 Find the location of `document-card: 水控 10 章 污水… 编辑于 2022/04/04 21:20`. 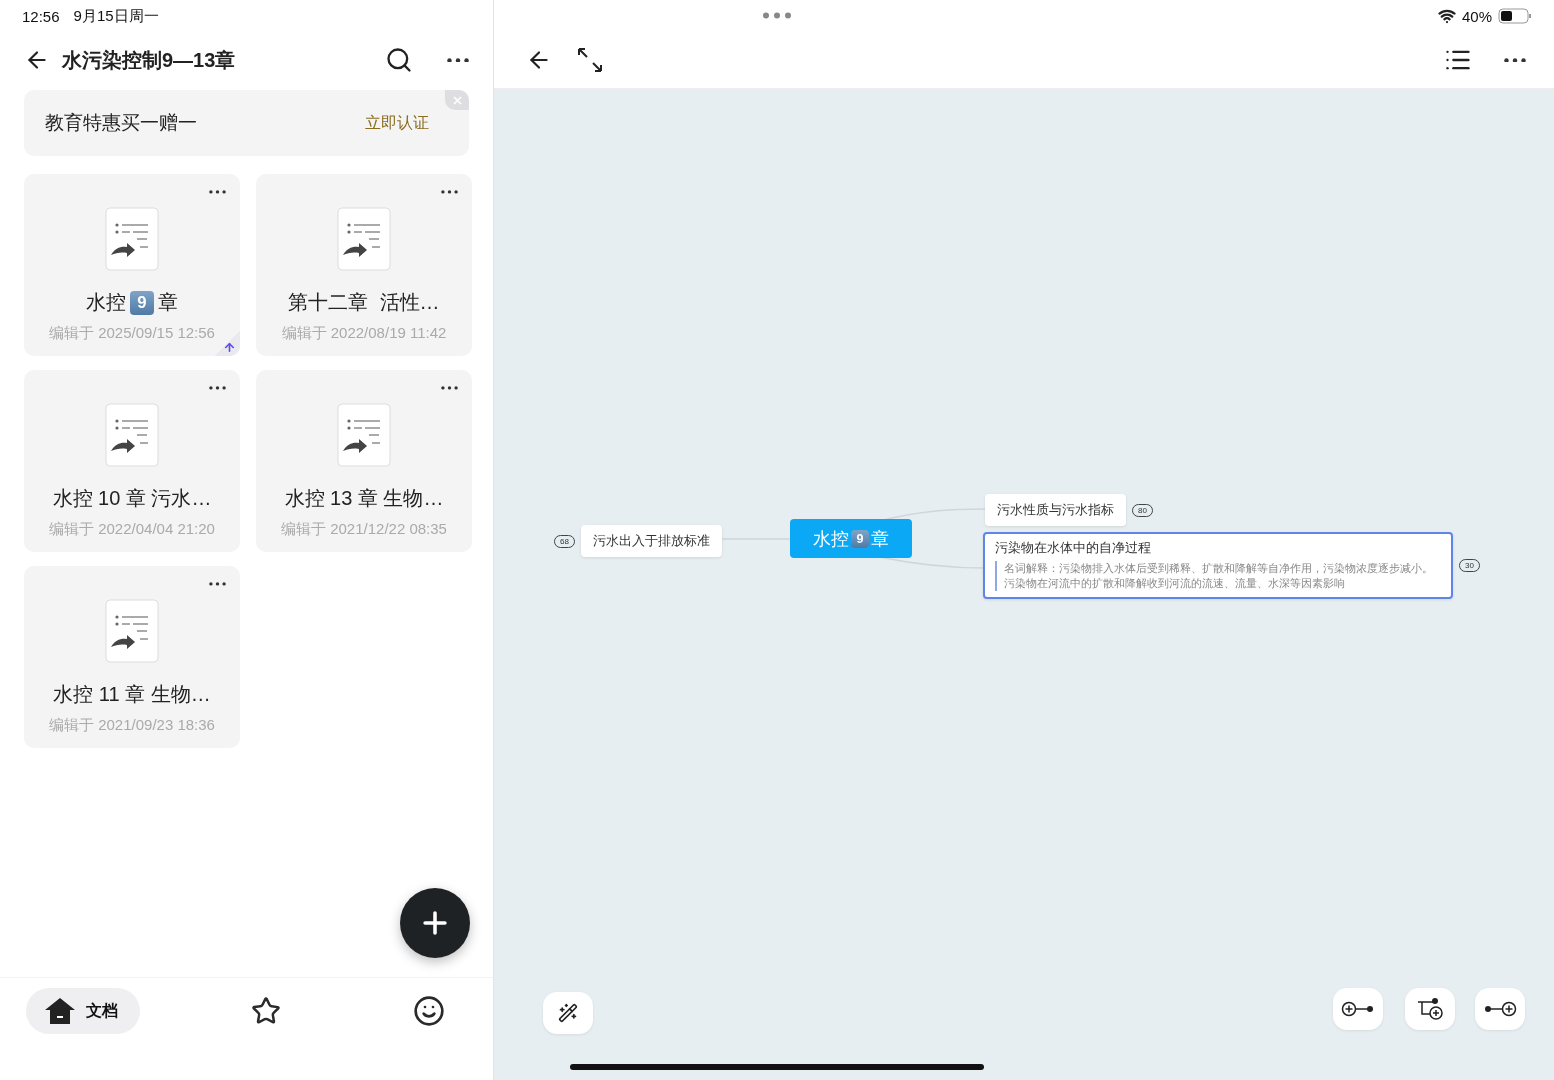

document-card: 水控 10 章 污水… 编辑于 2022/04/04 21:20 is located at coordinates (132, 461).